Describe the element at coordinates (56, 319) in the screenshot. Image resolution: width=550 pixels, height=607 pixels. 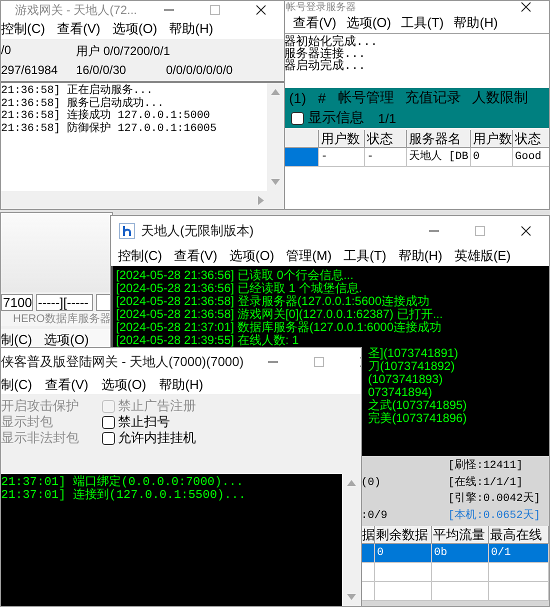
I see `window-title: HERO数据库服务器` at that location.